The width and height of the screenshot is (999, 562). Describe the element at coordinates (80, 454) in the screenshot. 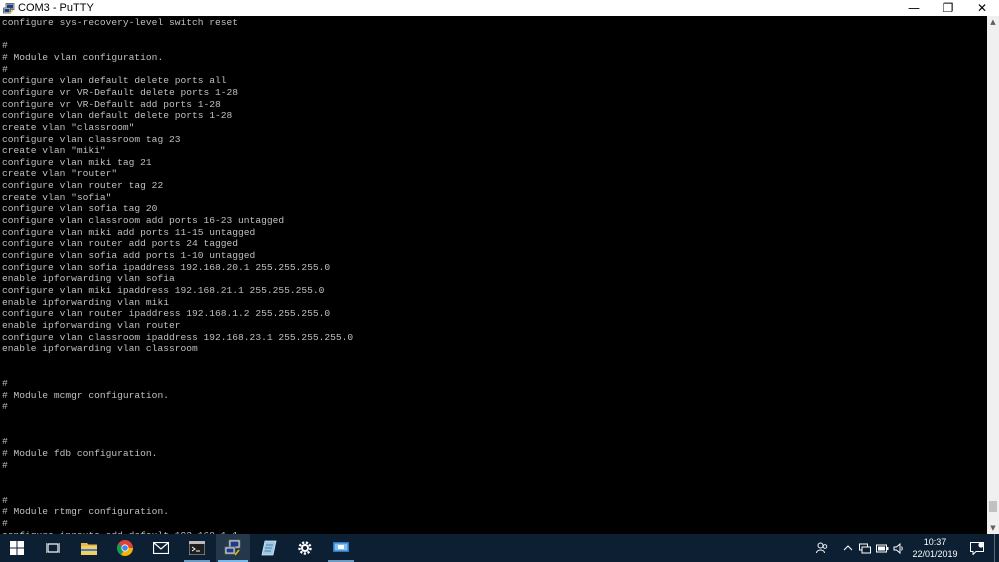

I see `terminal-line: # Module fdb configuration.` at that location.